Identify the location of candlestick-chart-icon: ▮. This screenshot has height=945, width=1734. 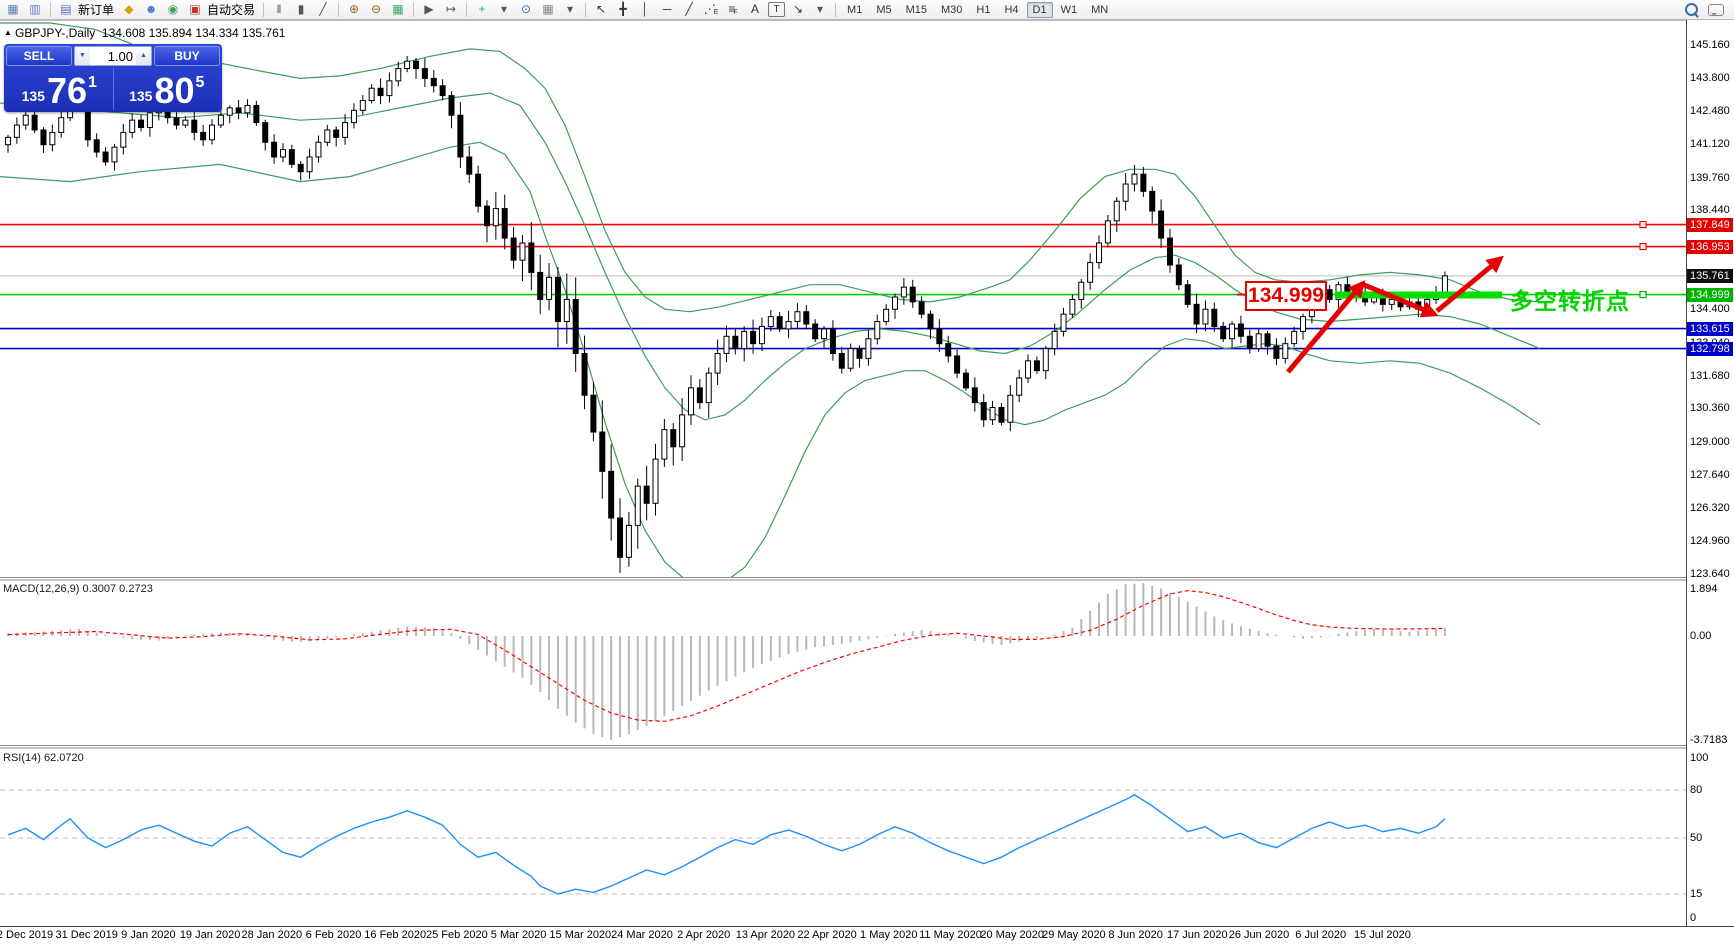
(301, 9).